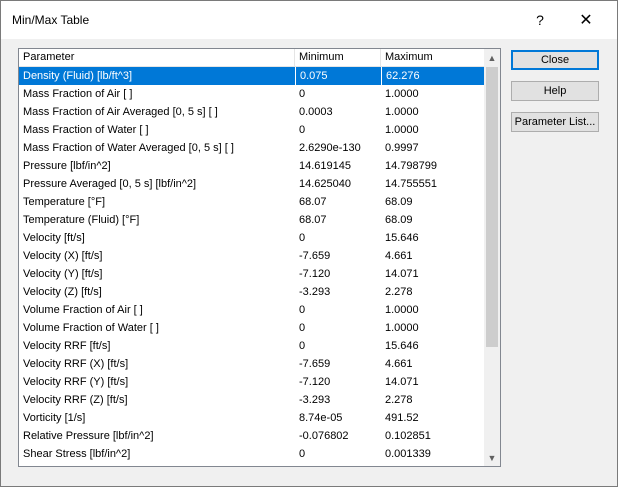 This screenshot has height=487, width=618. Describe the element at coordinates (402, 382) in the screenshot. I see `cell-maximum: 14.071` at that location.